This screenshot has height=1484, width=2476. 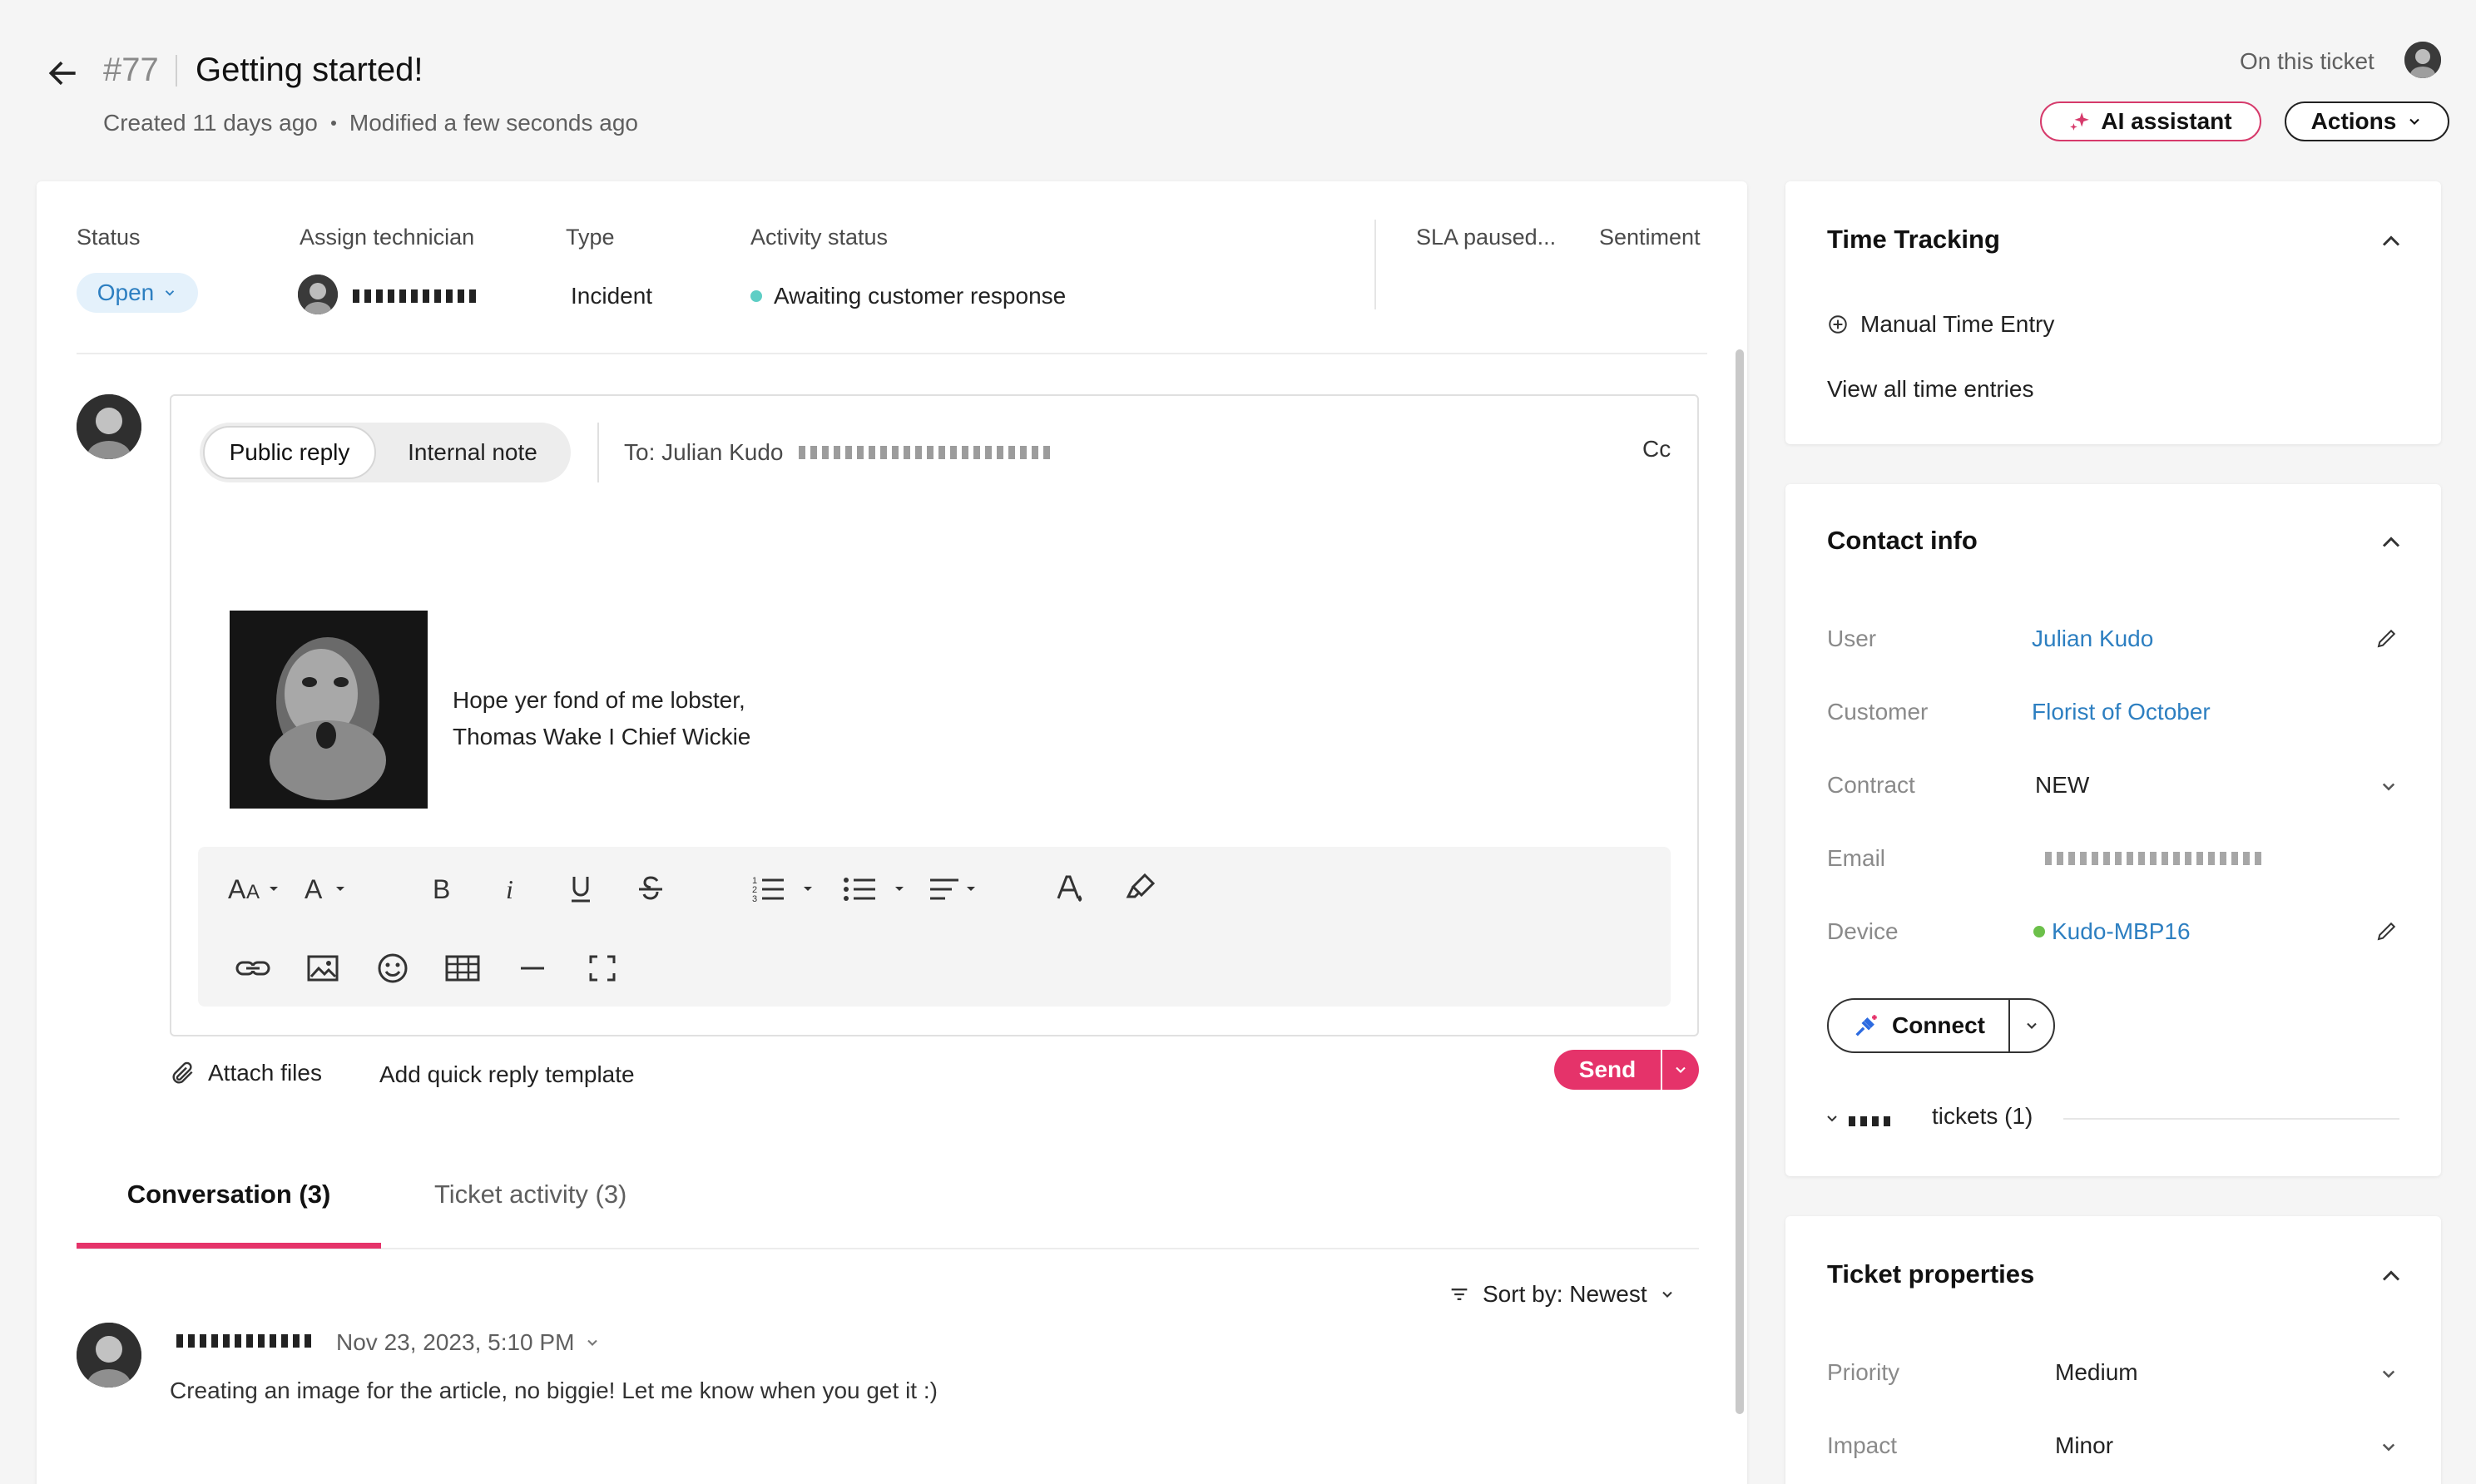 What do you see at coordinates (493, 123) in the screenshot?
I see `modified-text: Modified a few seconds ago` at bounding box center [493, 123].